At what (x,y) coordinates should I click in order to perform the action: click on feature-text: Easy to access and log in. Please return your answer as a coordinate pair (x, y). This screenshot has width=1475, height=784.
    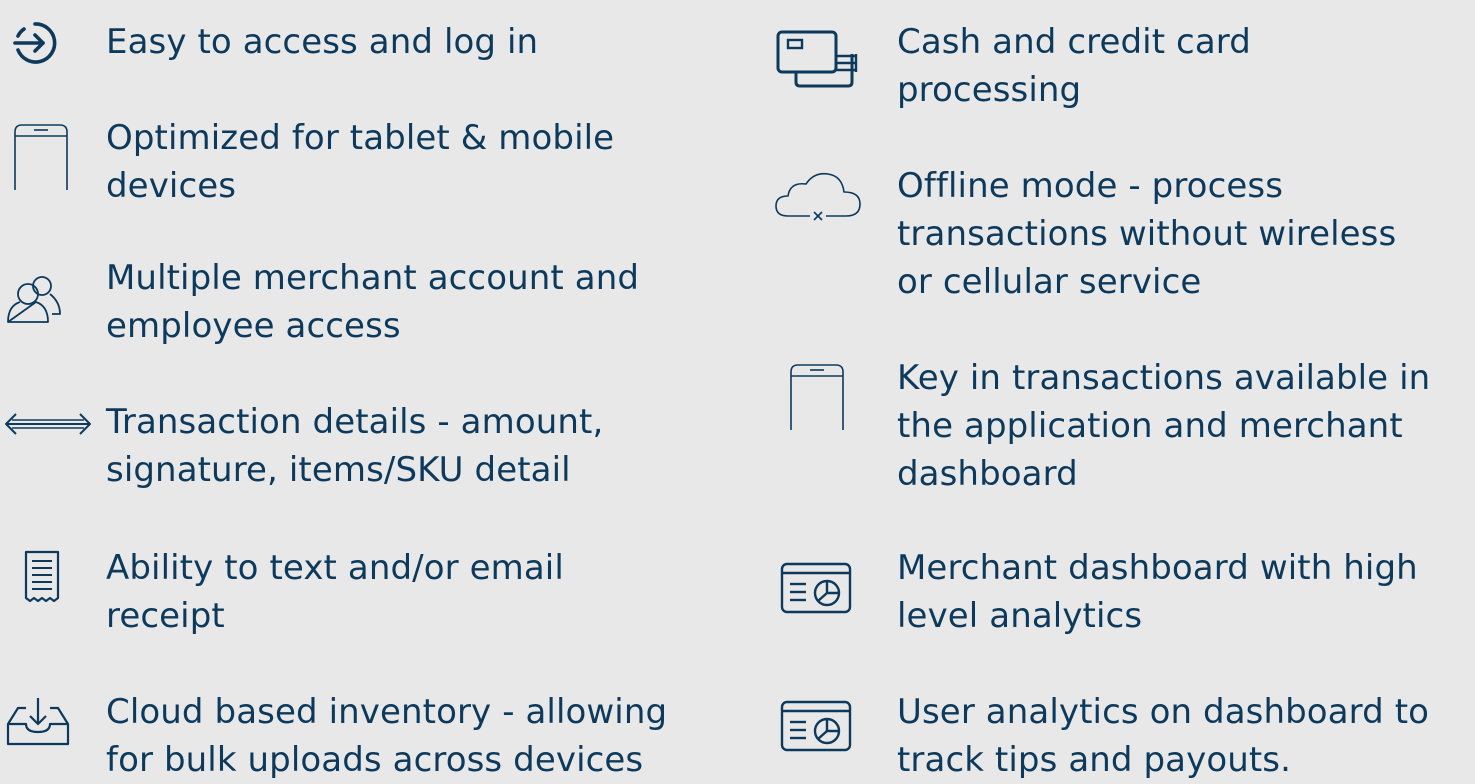
    Looking at the image, I should click on (322, 42).